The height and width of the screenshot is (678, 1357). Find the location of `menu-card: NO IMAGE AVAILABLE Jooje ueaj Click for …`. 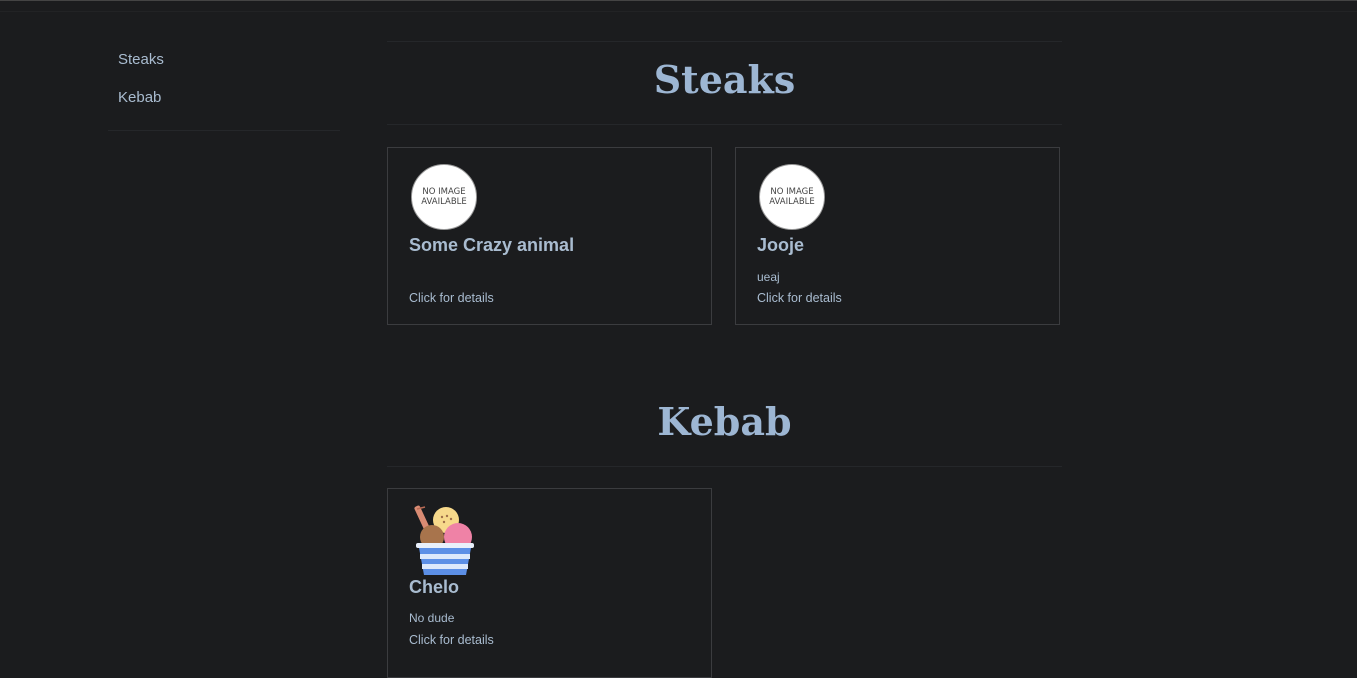

menu-card: NO IMAGE AVAILABLE Jooje ueaj Click for … is located at coordinates (897, 236).